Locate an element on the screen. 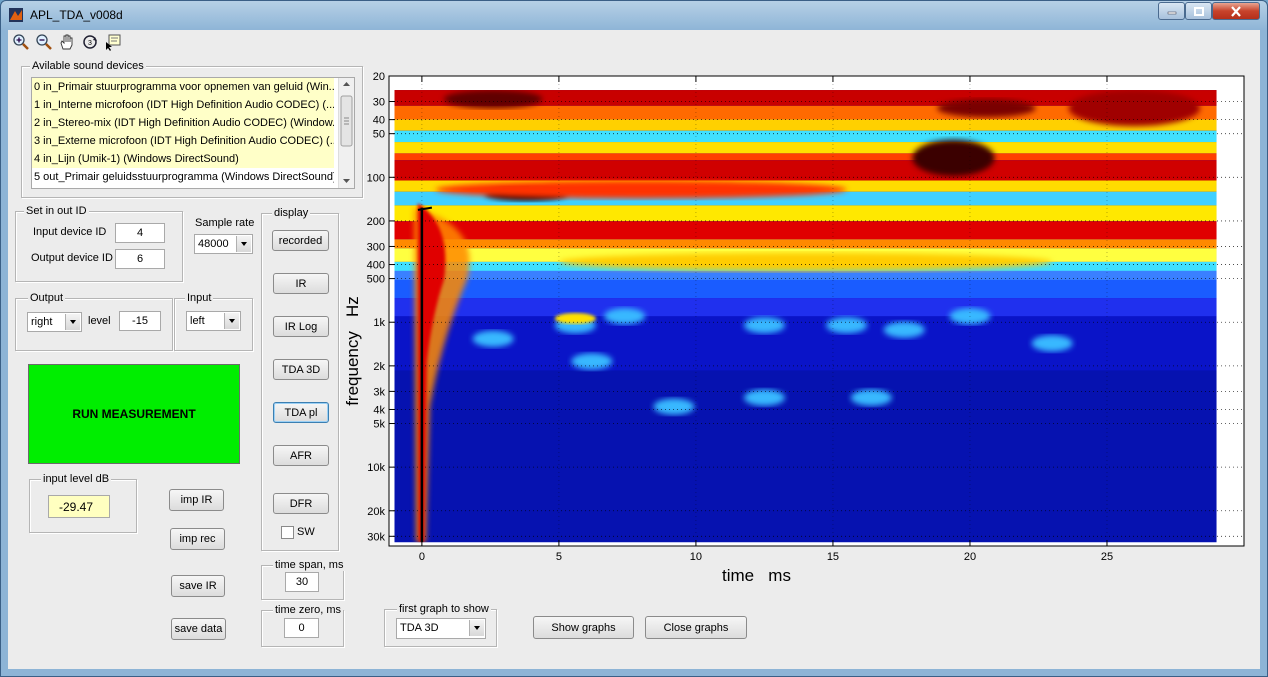 This screenshot has width=1268, height=677. svg-text: 3 is located at coordinates (90, 43).